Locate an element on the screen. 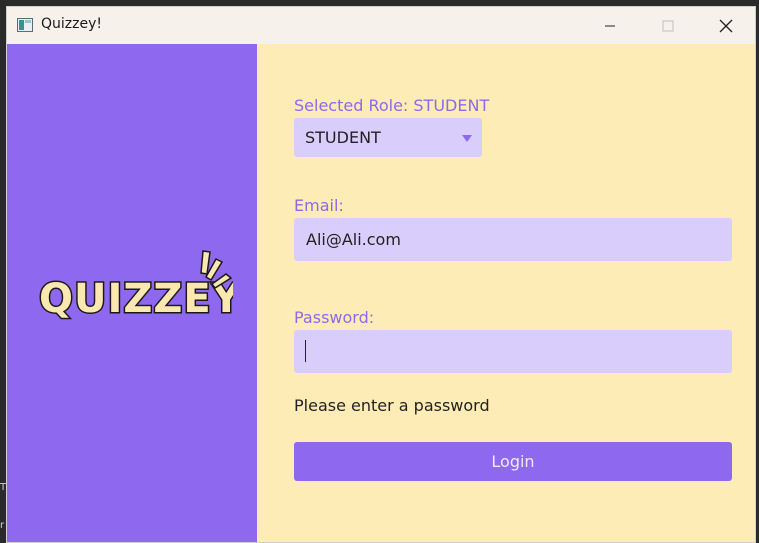 This screenshot has height=543, width=759. minimize-button is located at coordinates (610, 25).